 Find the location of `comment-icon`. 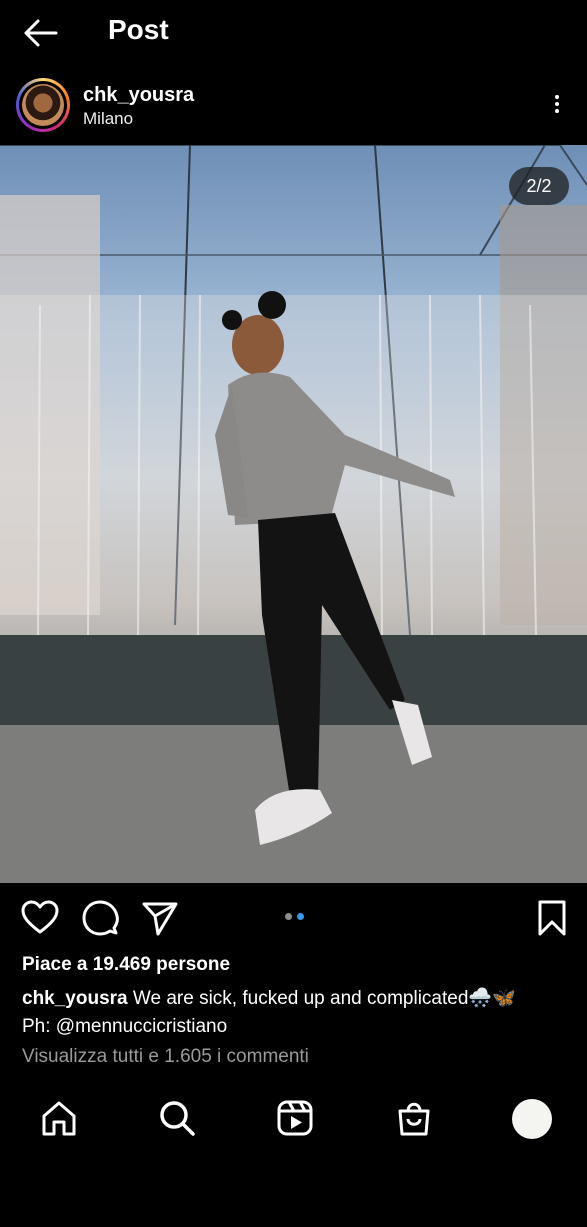

comment-icon is located at coordinates (100, 918).